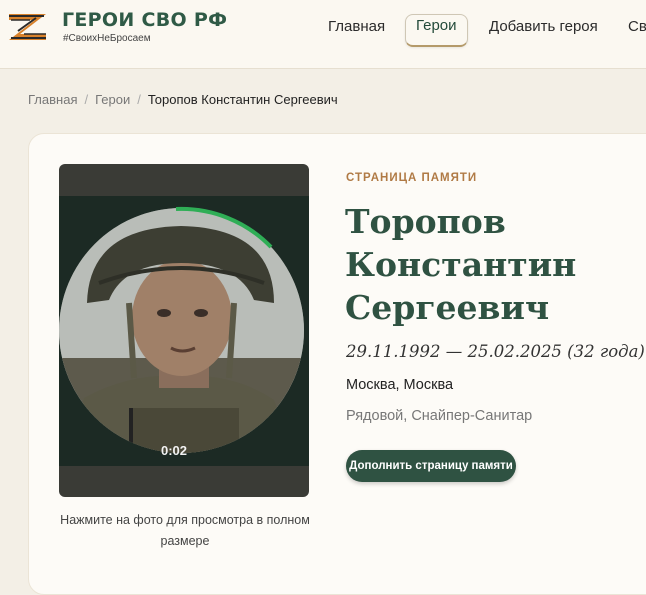 This screenshot has width=646, height=595. I want to click on hero-dates: 29.11.1992 — 25.02.2025 (32 года), so click(495, 351).